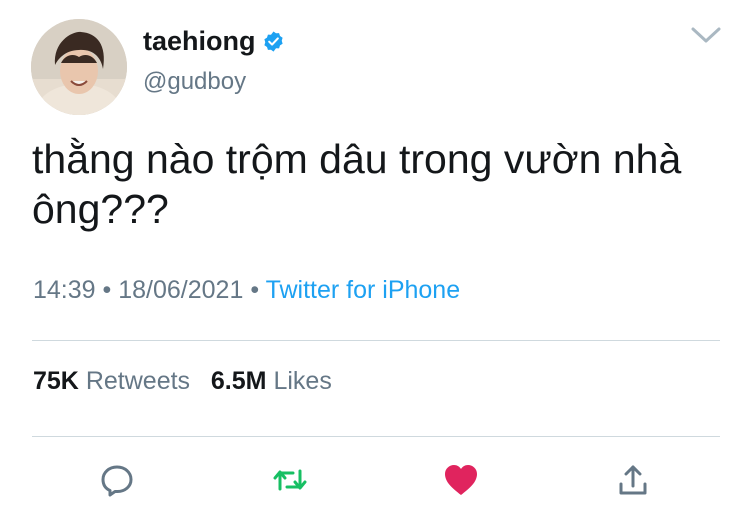 The image size is (750, 512). Describe the element at coordinates (238, 381) in the screenshot. I see `likes-count: 6.5M` at that location.